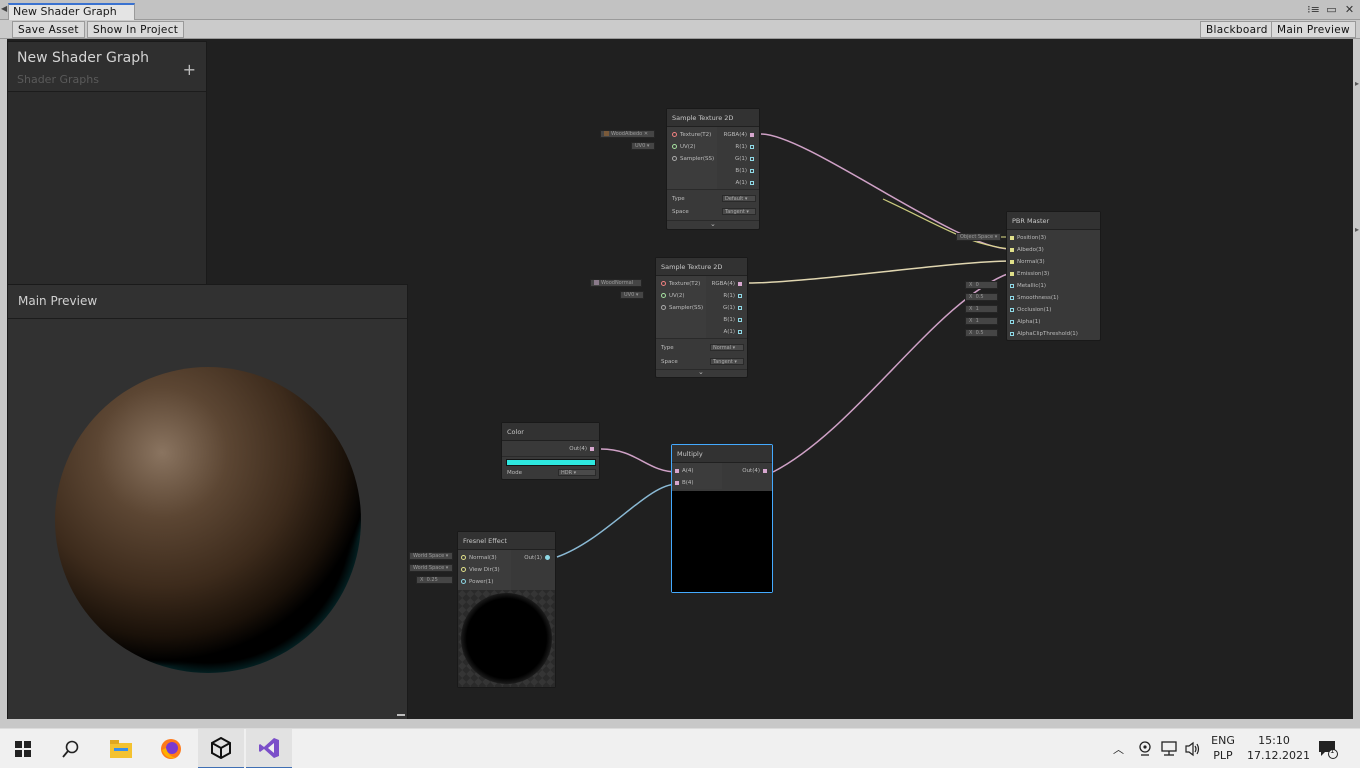 This screenshot has height=768, width=1360. Describe the element at coordinates (550, 451) in the screenshot. I see `color-node: Color Out(4) Mode HDR ▾` at that location.